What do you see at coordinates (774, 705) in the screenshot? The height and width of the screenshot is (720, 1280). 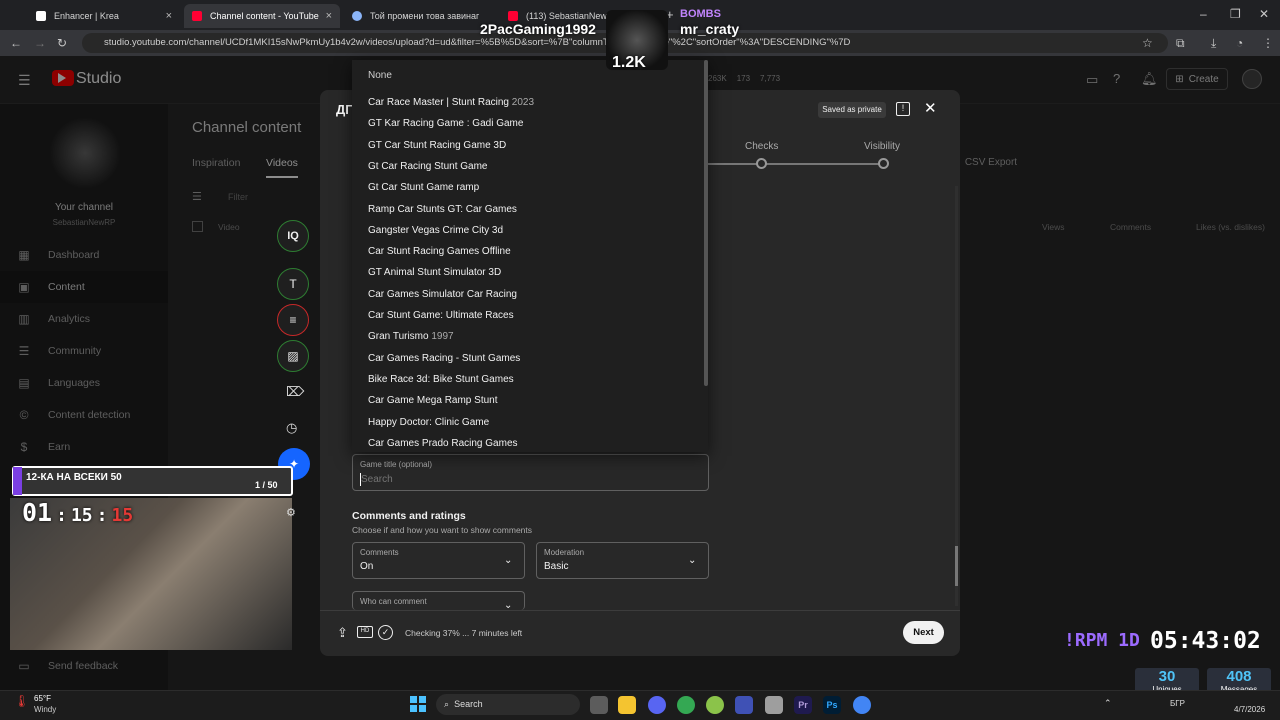 I see `game-app-icon` at bounding box center [774, 705].